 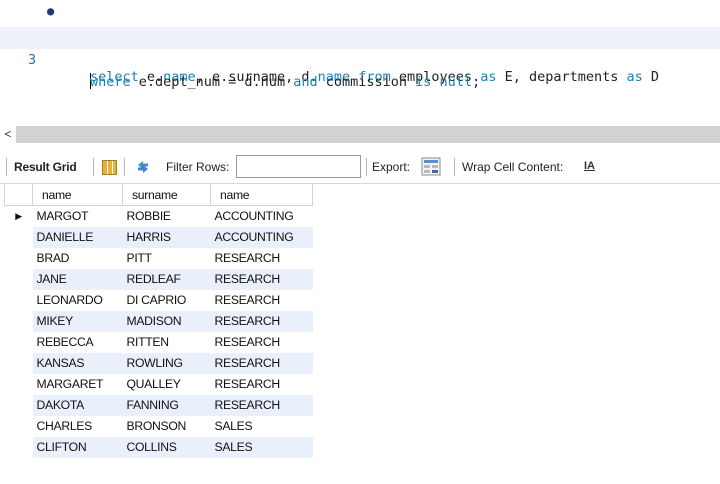 I want to click on horizontal-scrollbar: <, so click(x=360, y=134).